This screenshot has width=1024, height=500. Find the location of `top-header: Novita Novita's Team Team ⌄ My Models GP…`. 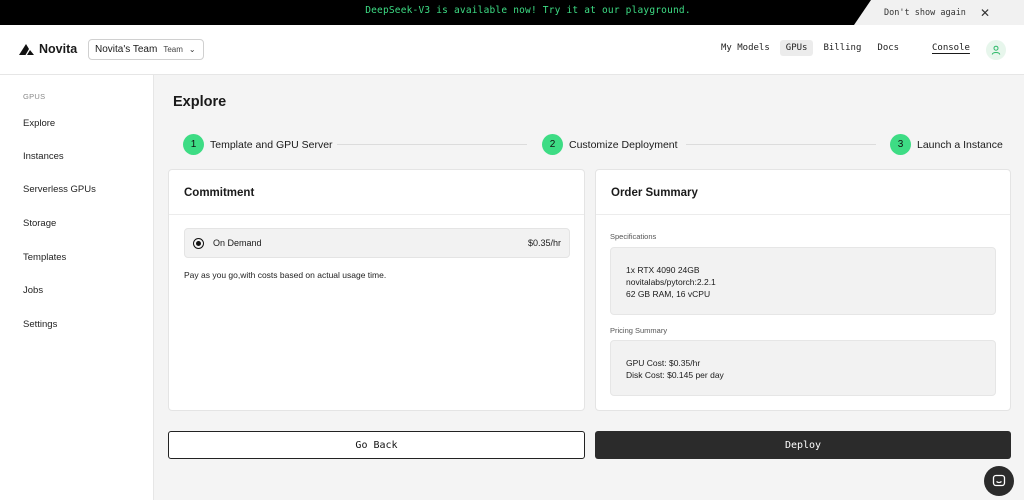

top-header: Novita Novita's Team Team ⌄ My Models GP… is located at coordinates (512, 50).